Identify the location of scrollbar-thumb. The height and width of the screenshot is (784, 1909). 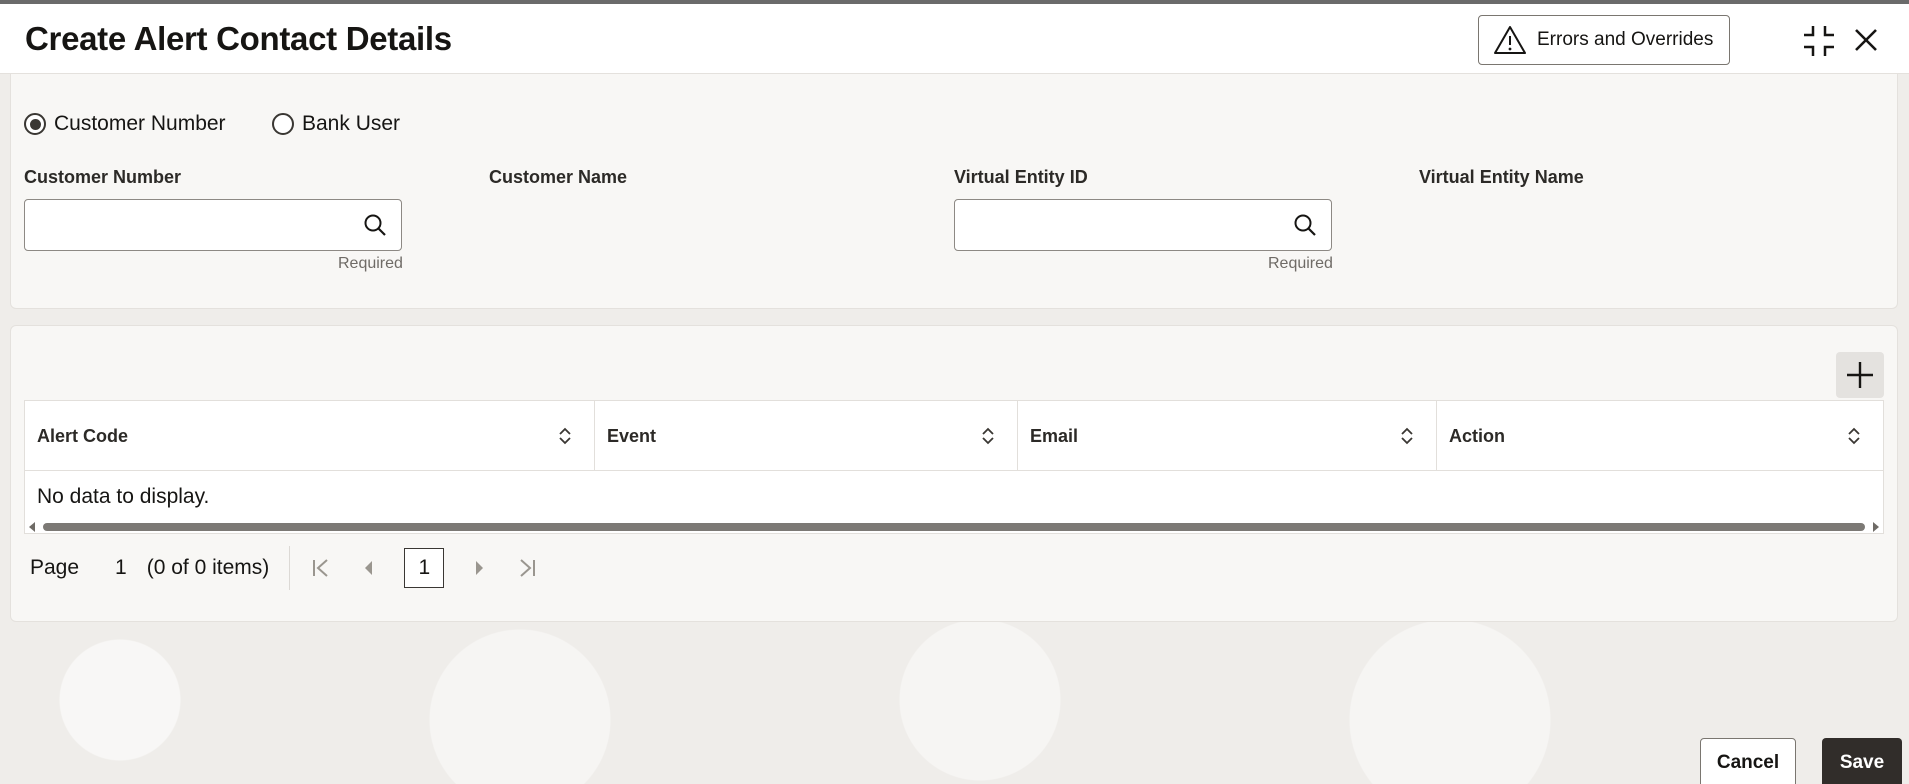
(954, 527).